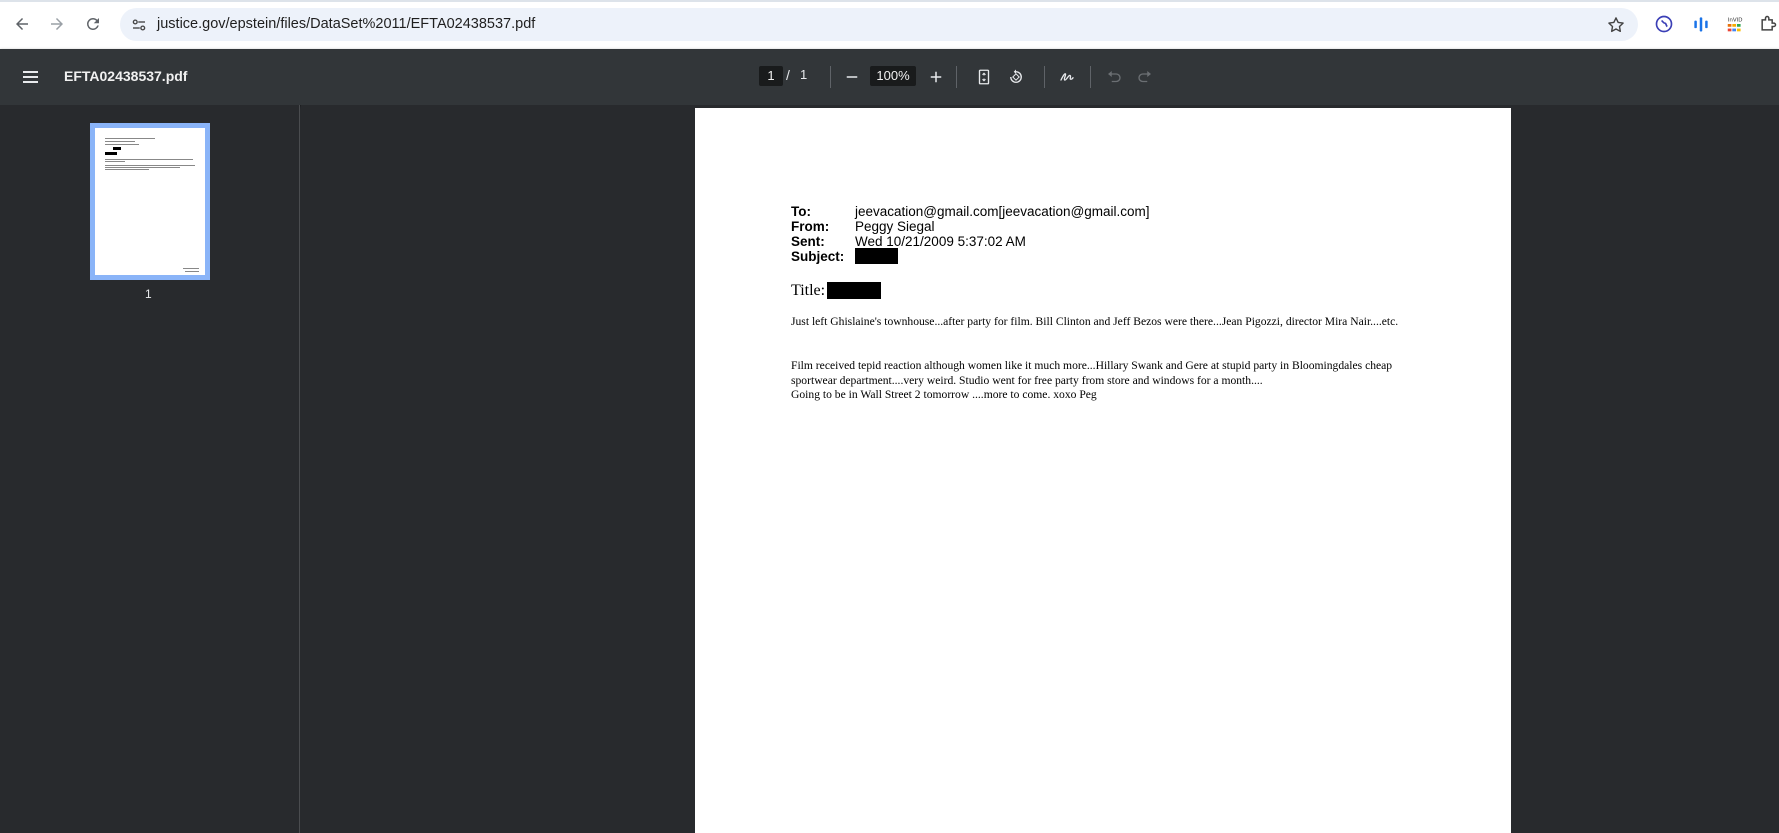 This screenshot has width=1779, height=833. I want to click on rotate-icon, so click(1016, 76).